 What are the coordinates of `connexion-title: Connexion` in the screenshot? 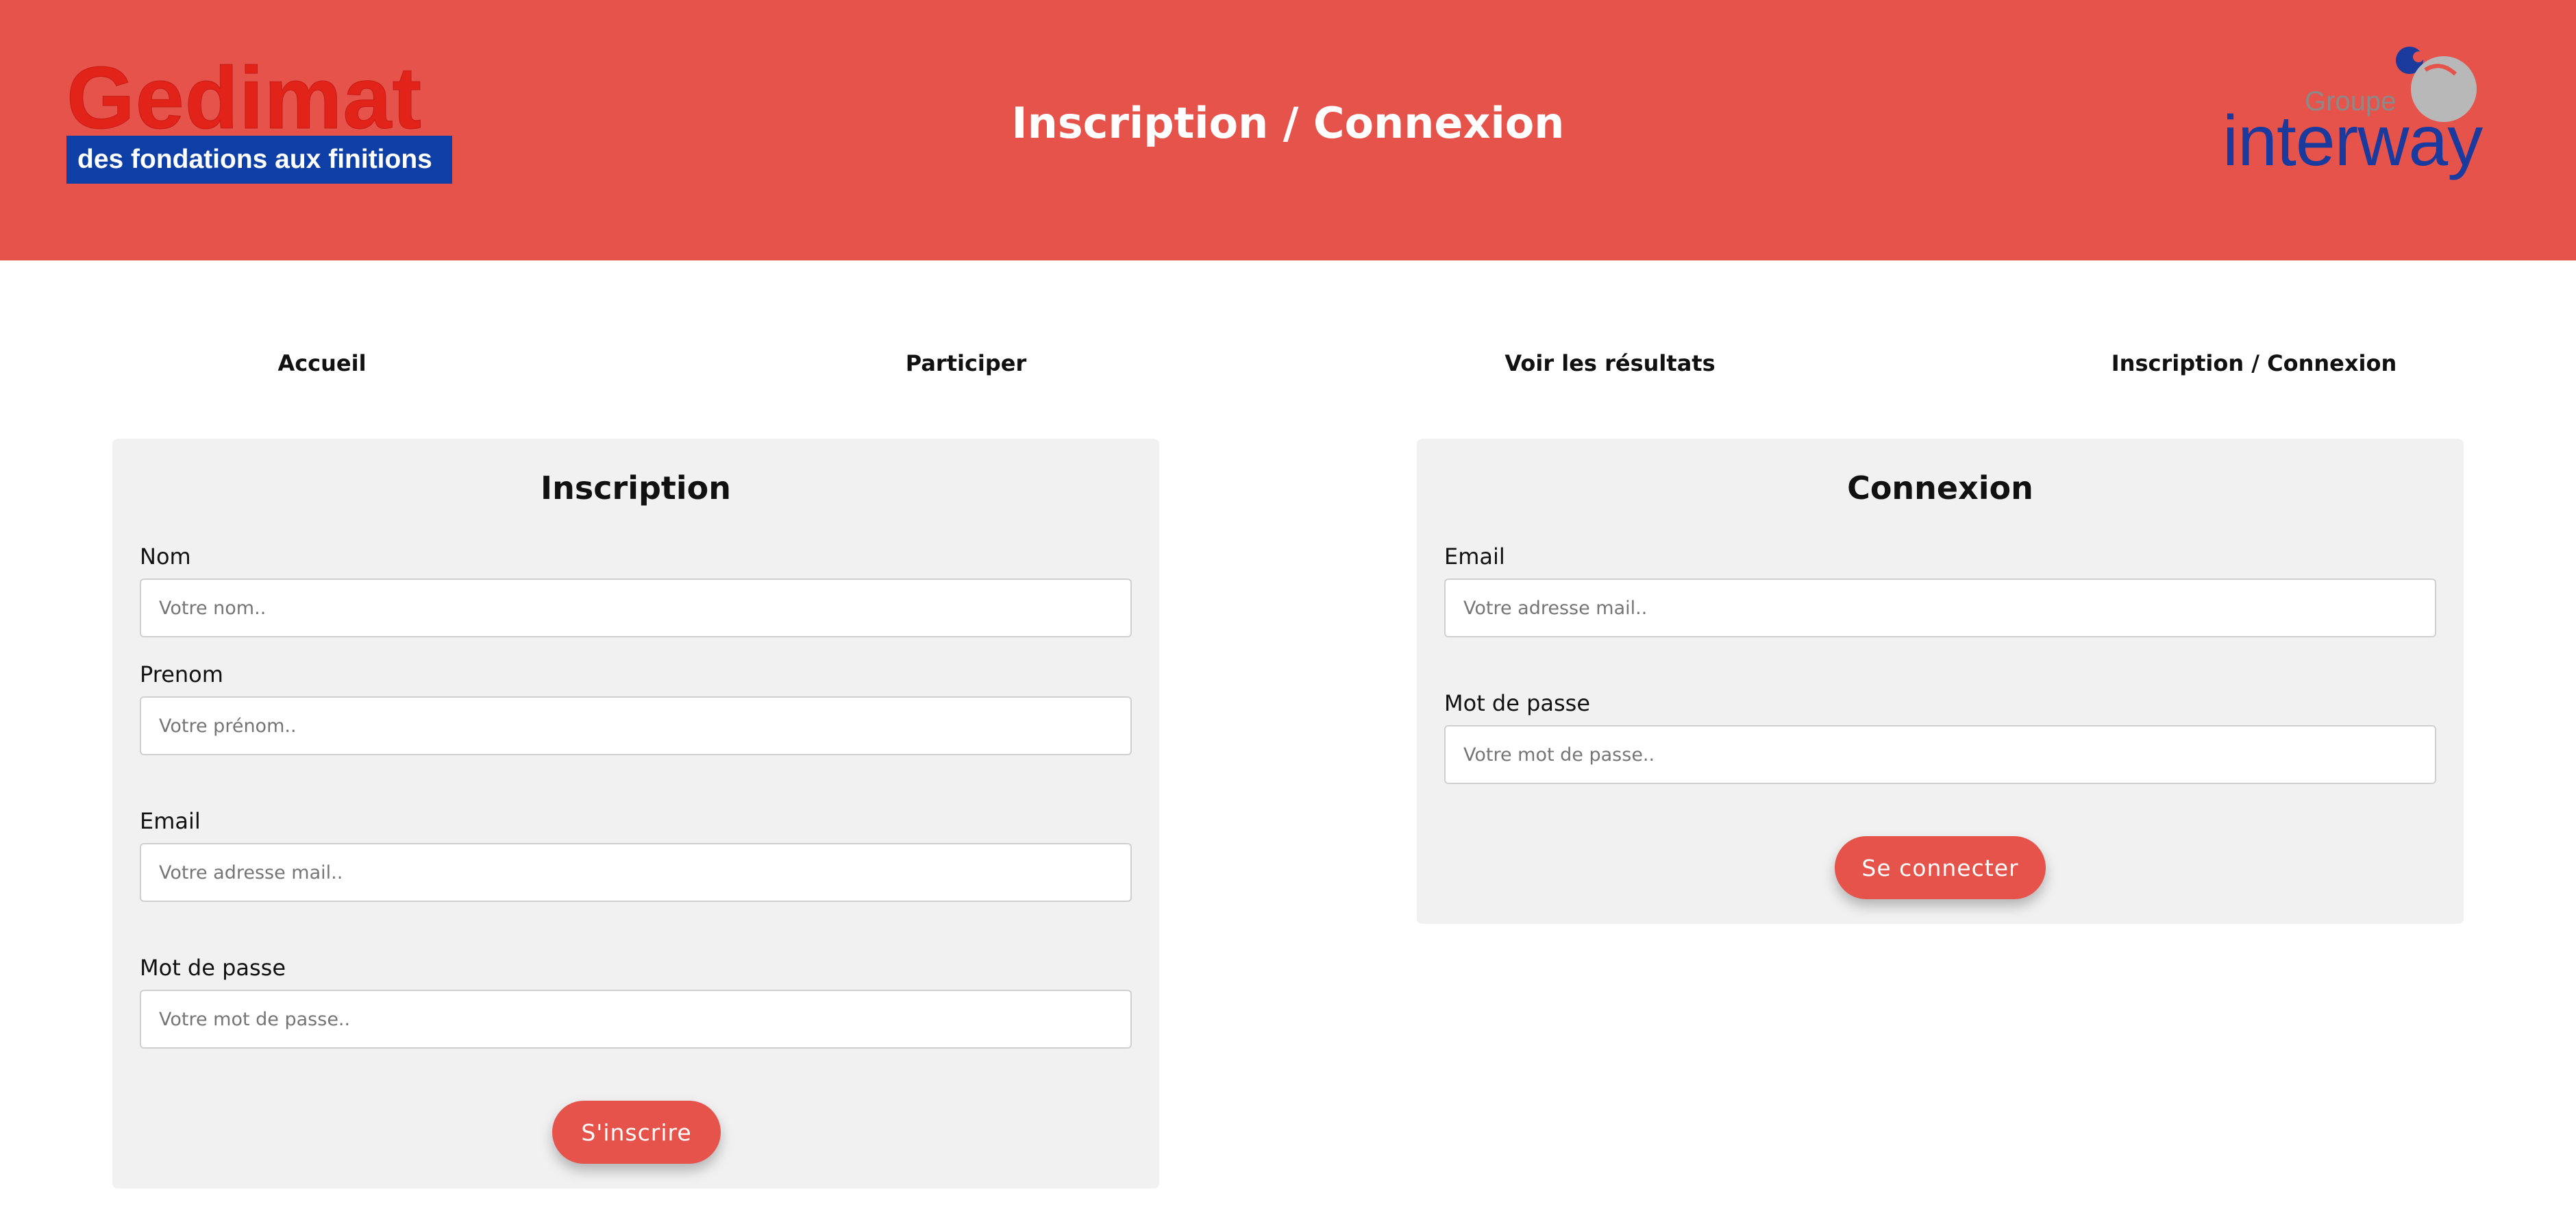 It's located at (1940, 487).